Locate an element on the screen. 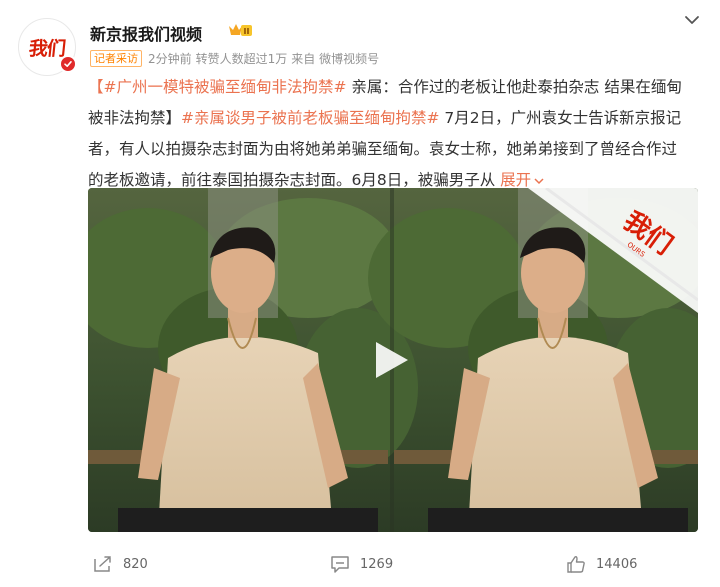 This screenshot has height=587, width=720. repost-count: 820 is located at coordinates (135, 564).